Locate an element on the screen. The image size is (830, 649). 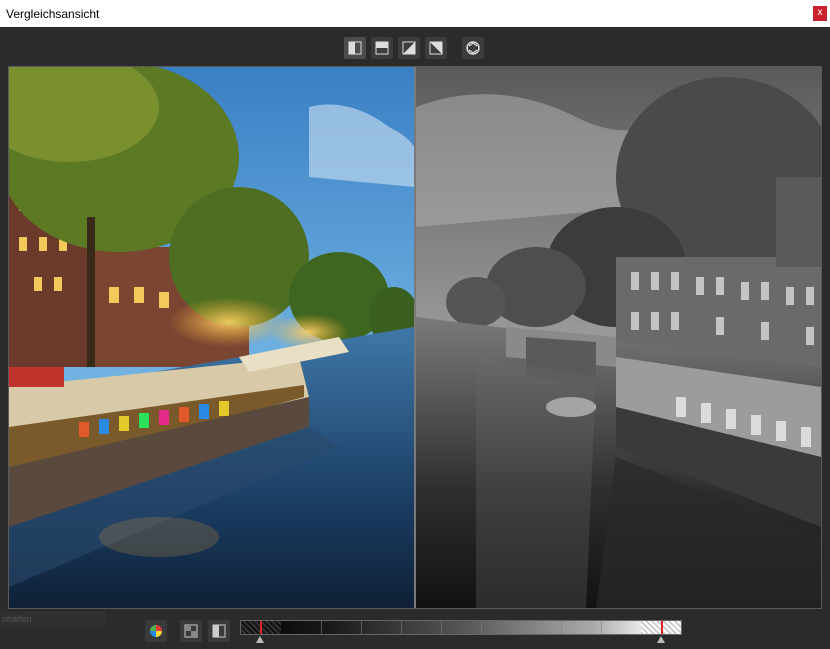
view-toolbar is located at coordinates (415, 46).